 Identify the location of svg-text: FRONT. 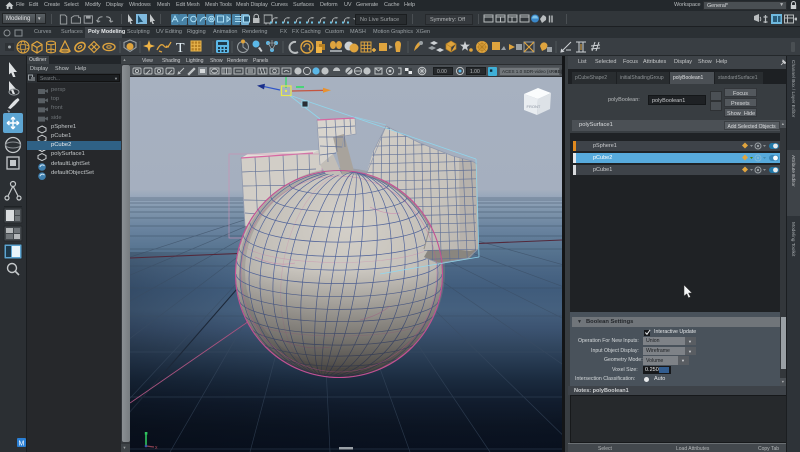
(534, 106).